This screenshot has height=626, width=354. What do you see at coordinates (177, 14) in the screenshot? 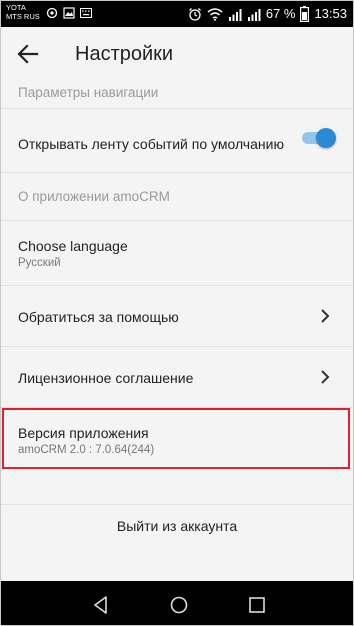
I see `status-bar: YOTA MTS RUS 67 % 13:53` at bounding box center [177, 14].